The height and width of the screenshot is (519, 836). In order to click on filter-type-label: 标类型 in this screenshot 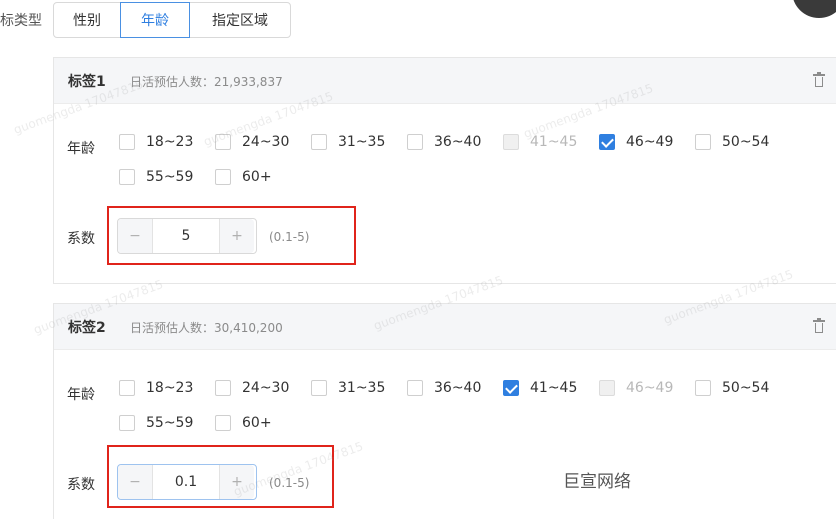, I will do `click(21, 21)`.